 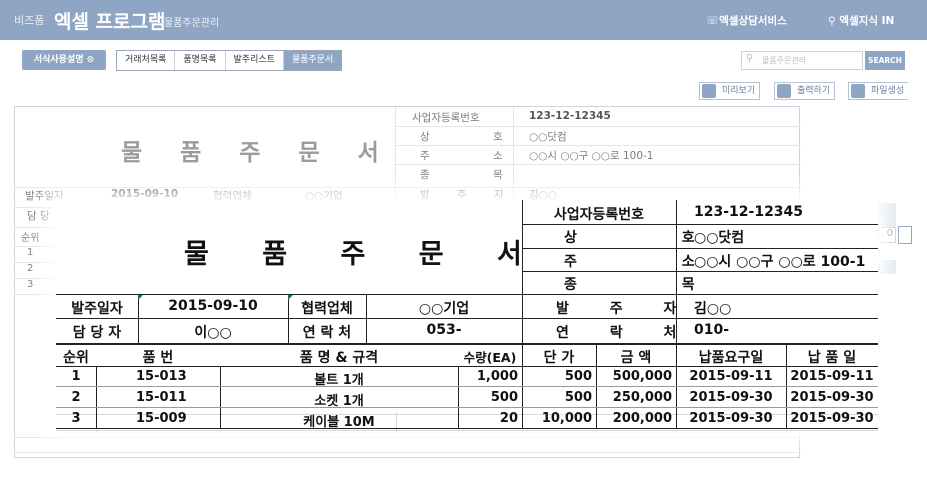 I want to click on bg-right-cell, so click(x=887, y=215).